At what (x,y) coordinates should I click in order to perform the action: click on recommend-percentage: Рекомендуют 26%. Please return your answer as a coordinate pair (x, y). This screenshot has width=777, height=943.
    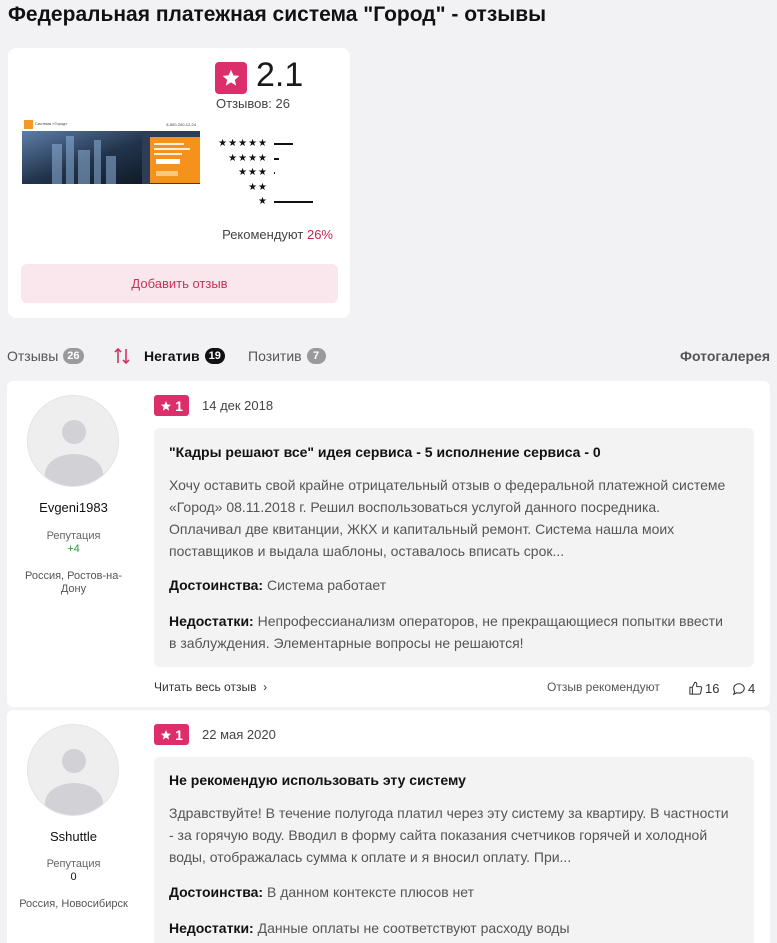
    Looking at the image, I should click on (277, 234).